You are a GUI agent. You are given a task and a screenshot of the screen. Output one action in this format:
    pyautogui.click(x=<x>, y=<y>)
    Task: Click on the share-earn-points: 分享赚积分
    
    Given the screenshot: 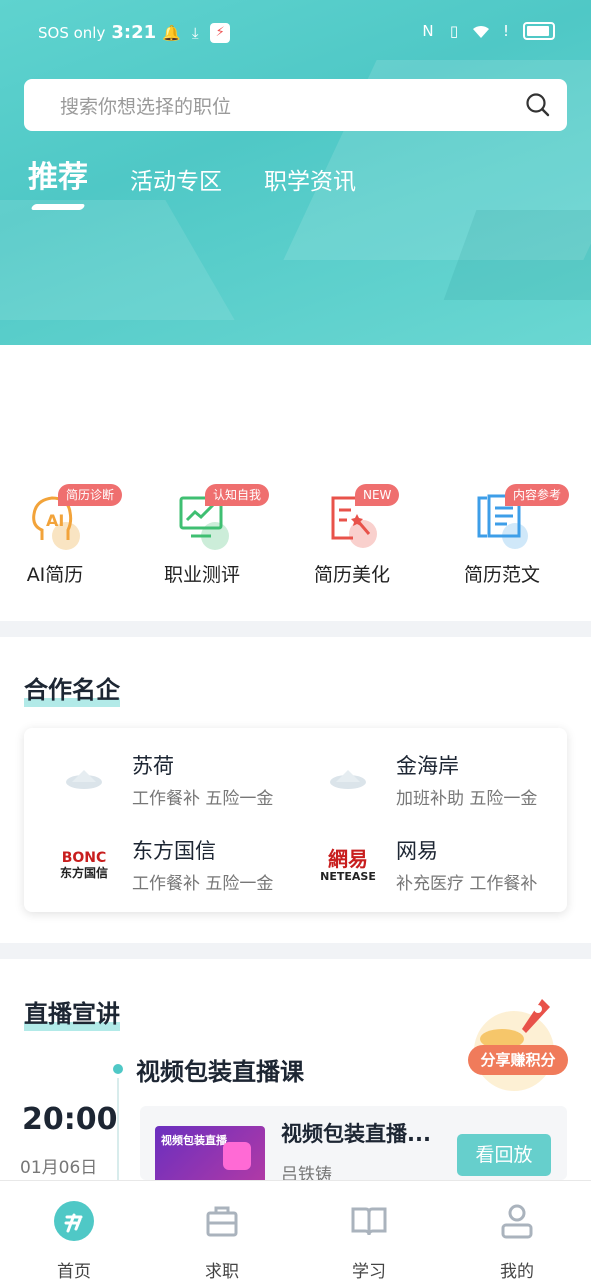 What is the action you would take?
    pyautogui.click(x=517, y=1043)
    